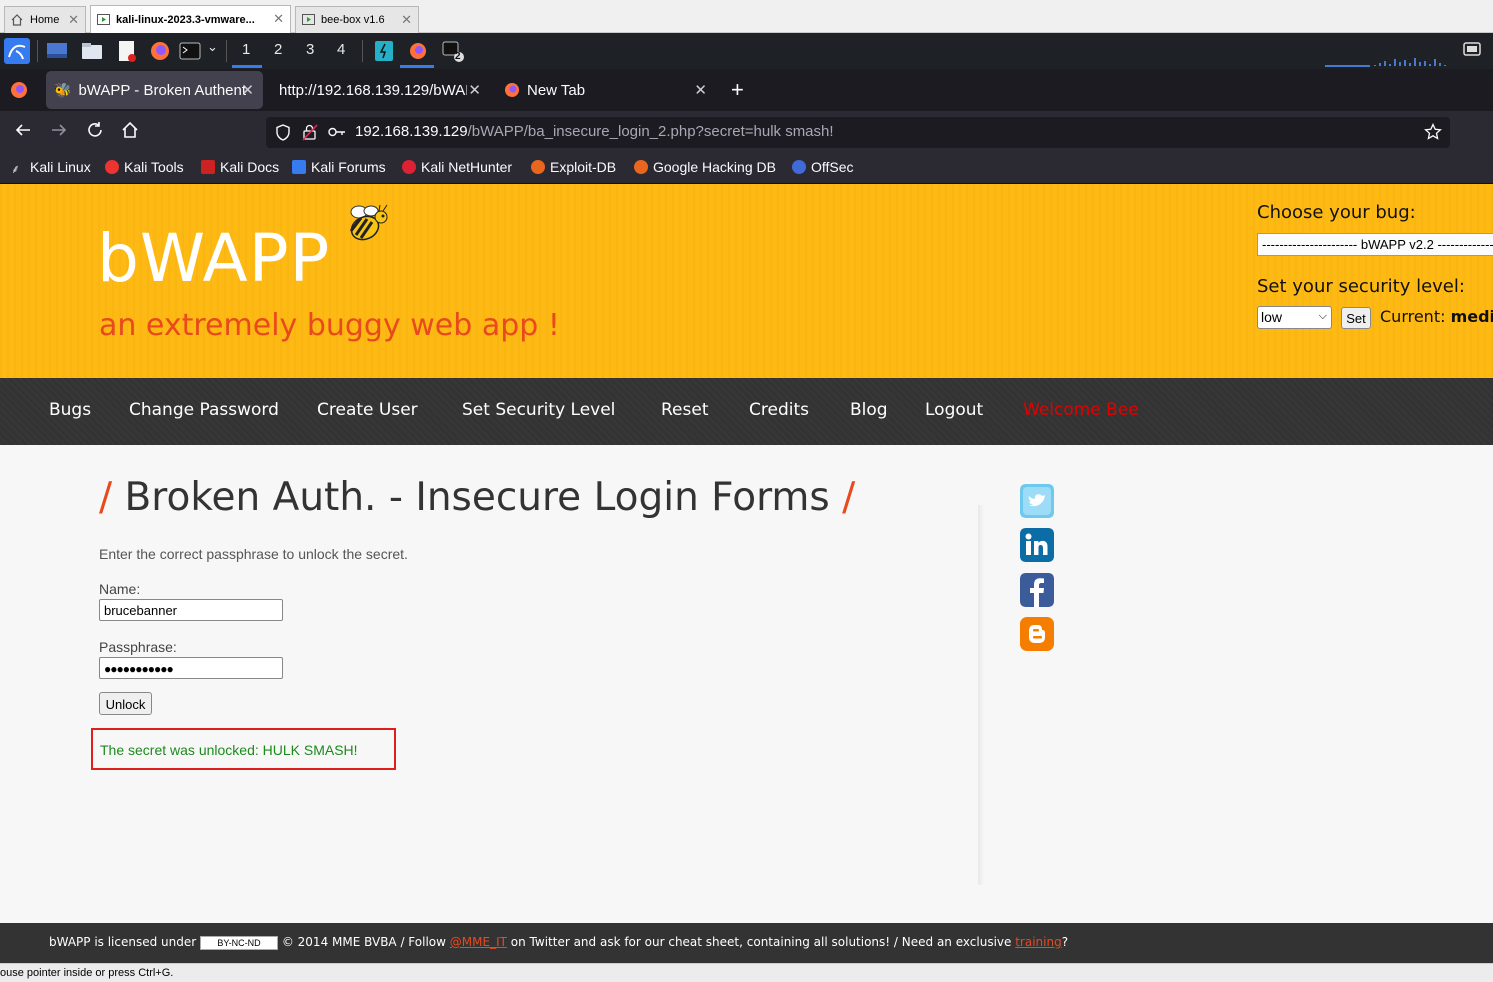 Image resolution: width=1493 pixels, height=982 pixels. I want to click on linkedin-icon, so click(1037, 545).